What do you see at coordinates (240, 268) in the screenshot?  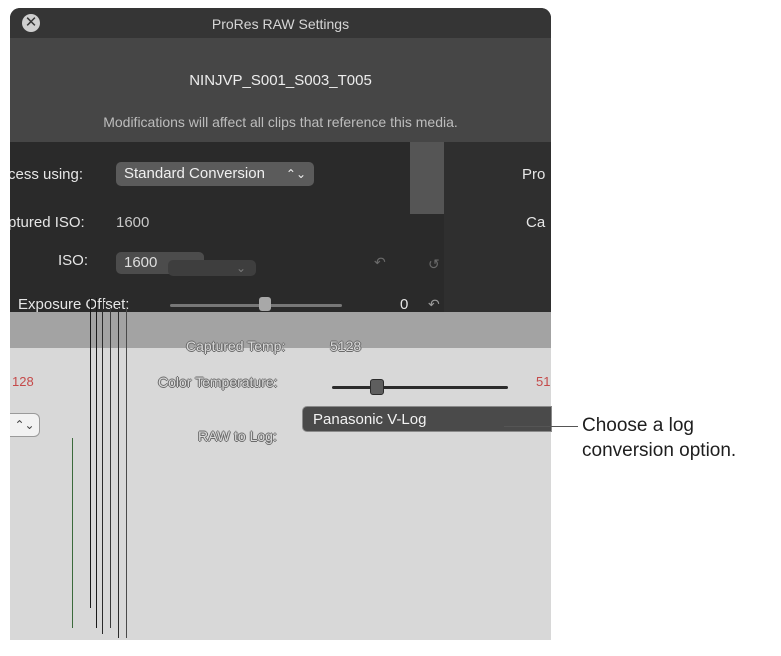 I see `chevron-down-icon: ⌄` at bounding box center [240, 268].